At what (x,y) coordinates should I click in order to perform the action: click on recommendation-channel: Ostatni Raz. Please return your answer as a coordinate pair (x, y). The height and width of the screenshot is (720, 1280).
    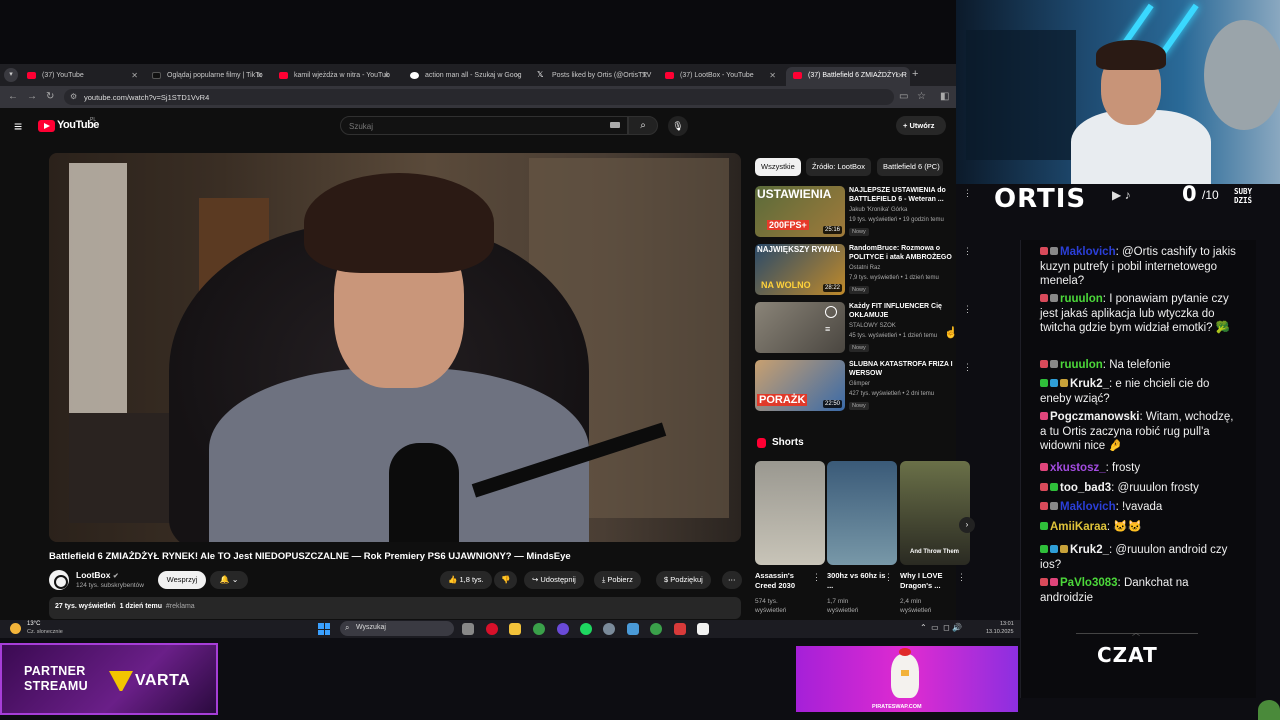
    Looking at the image, I should click on (864, 268).